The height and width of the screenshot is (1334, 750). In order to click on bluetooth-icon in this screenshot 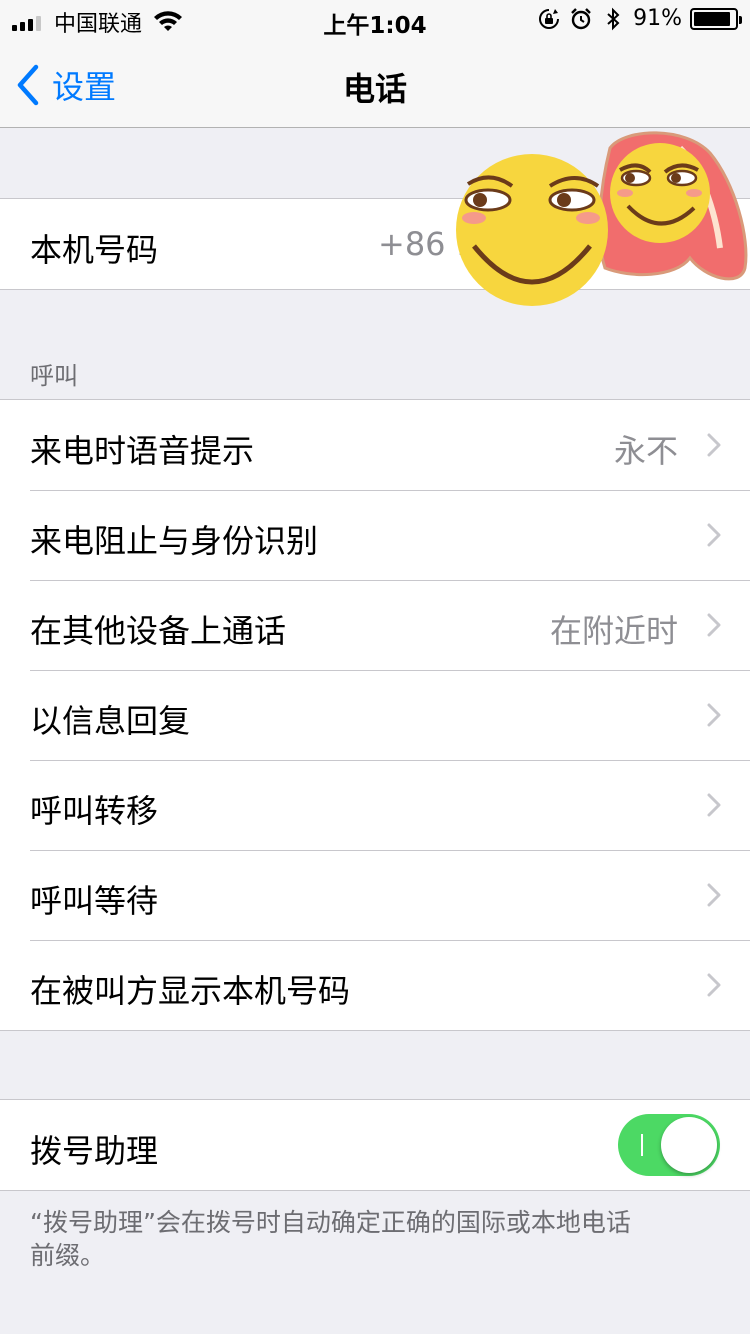, I will do `click(613, 18)`.